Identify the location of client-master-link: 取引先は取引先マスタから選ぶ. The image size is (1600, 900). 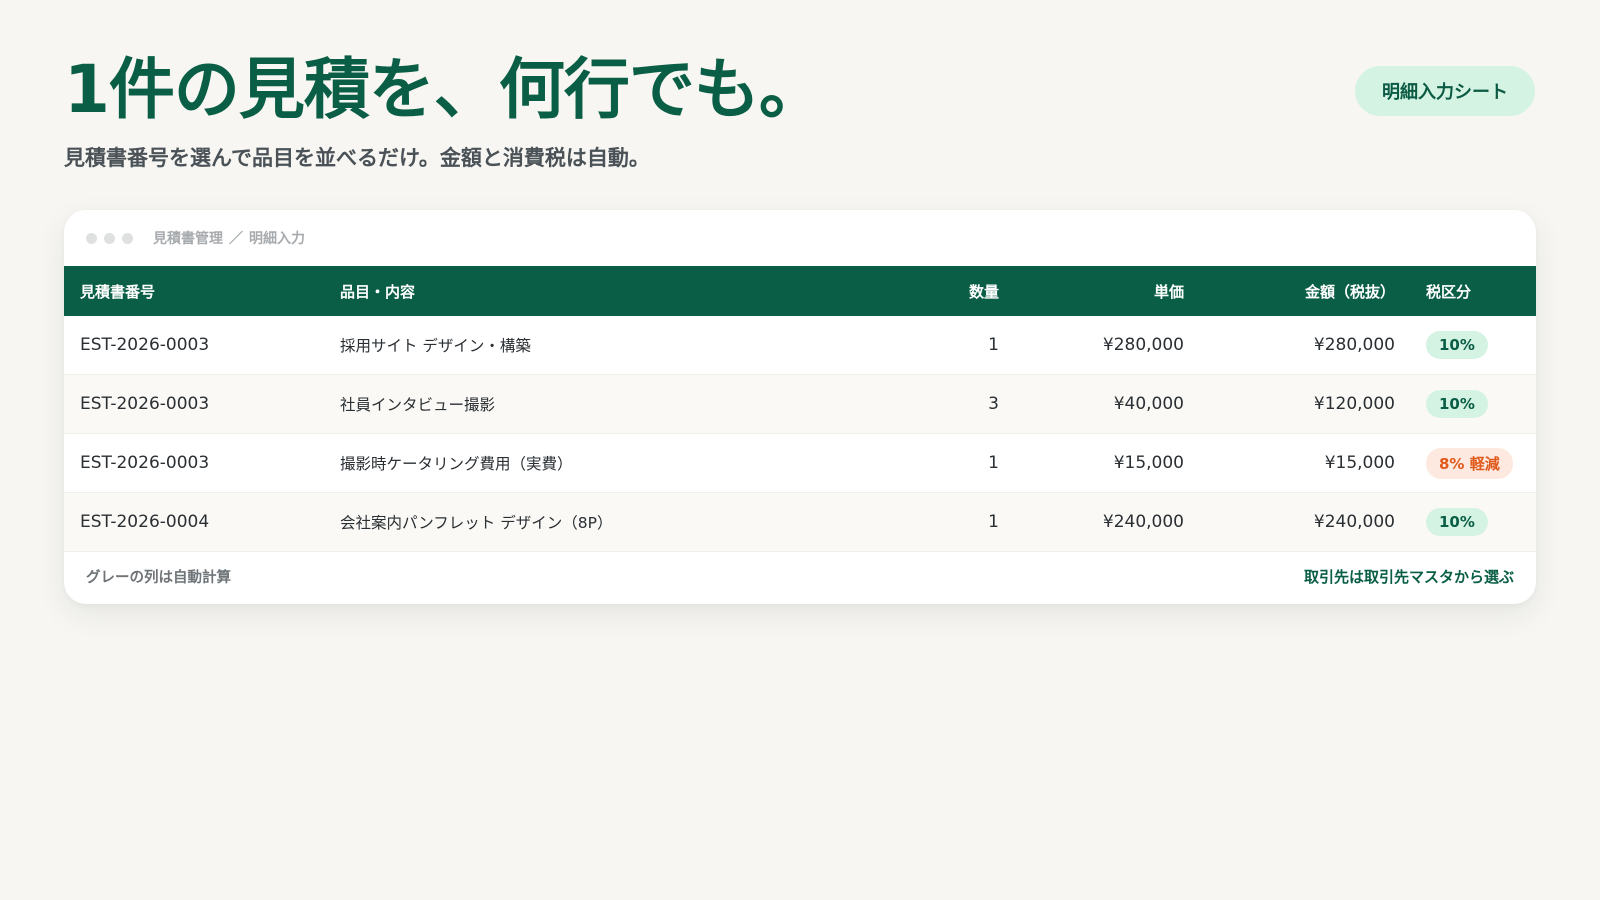
(1409, 576).